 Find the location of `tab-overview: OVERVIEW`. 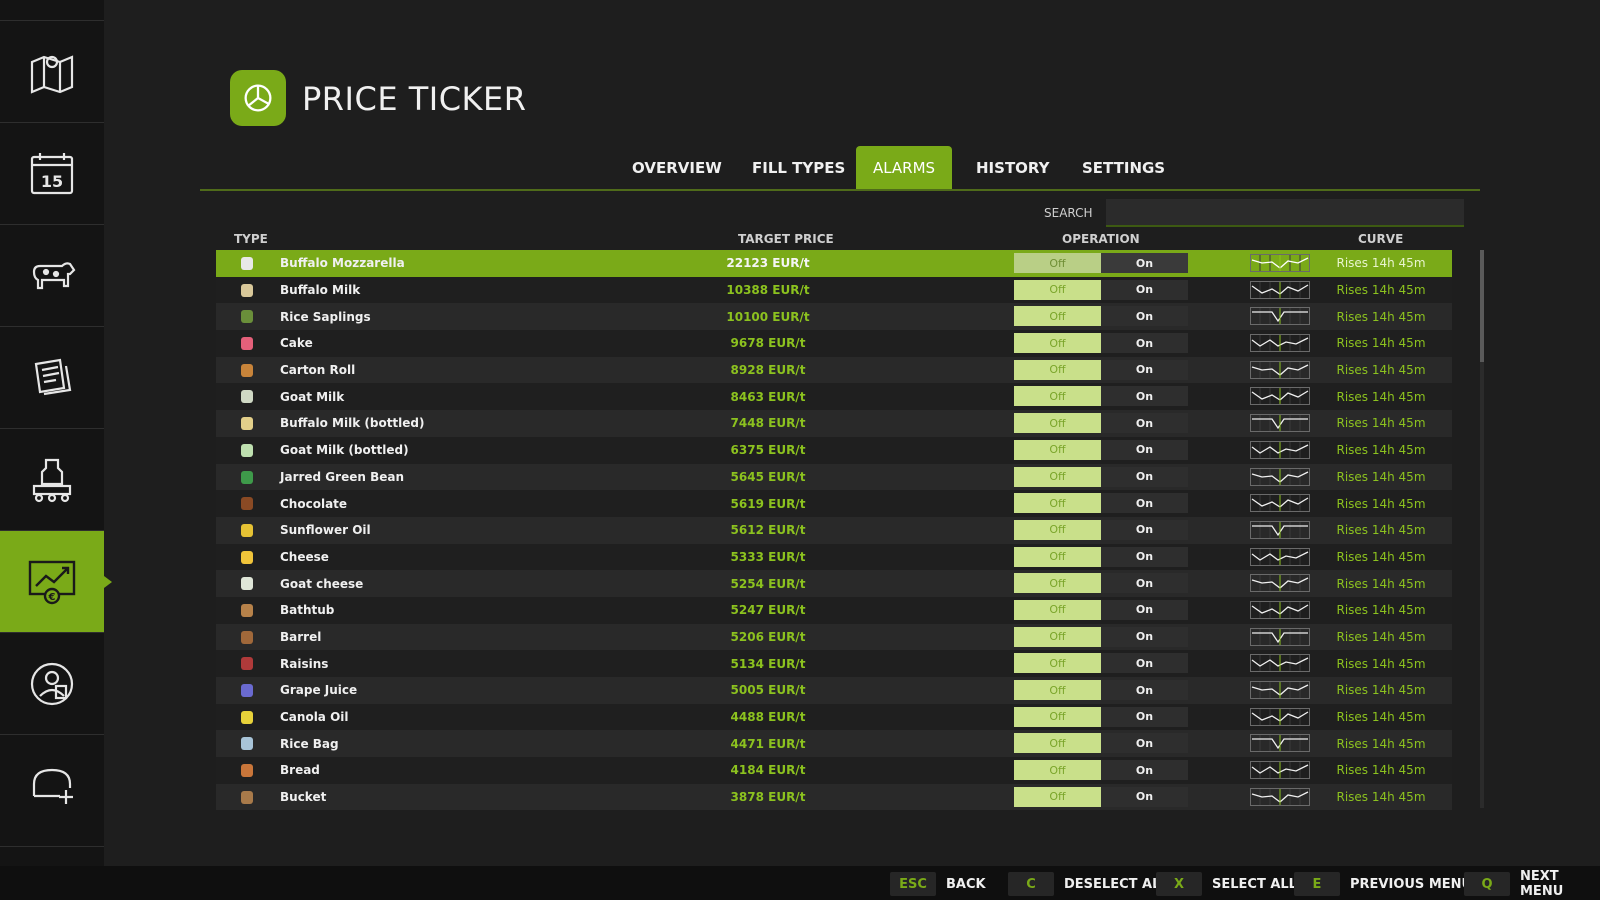

tab-overview: OVERVIEW is located at coordinates (677, 168).